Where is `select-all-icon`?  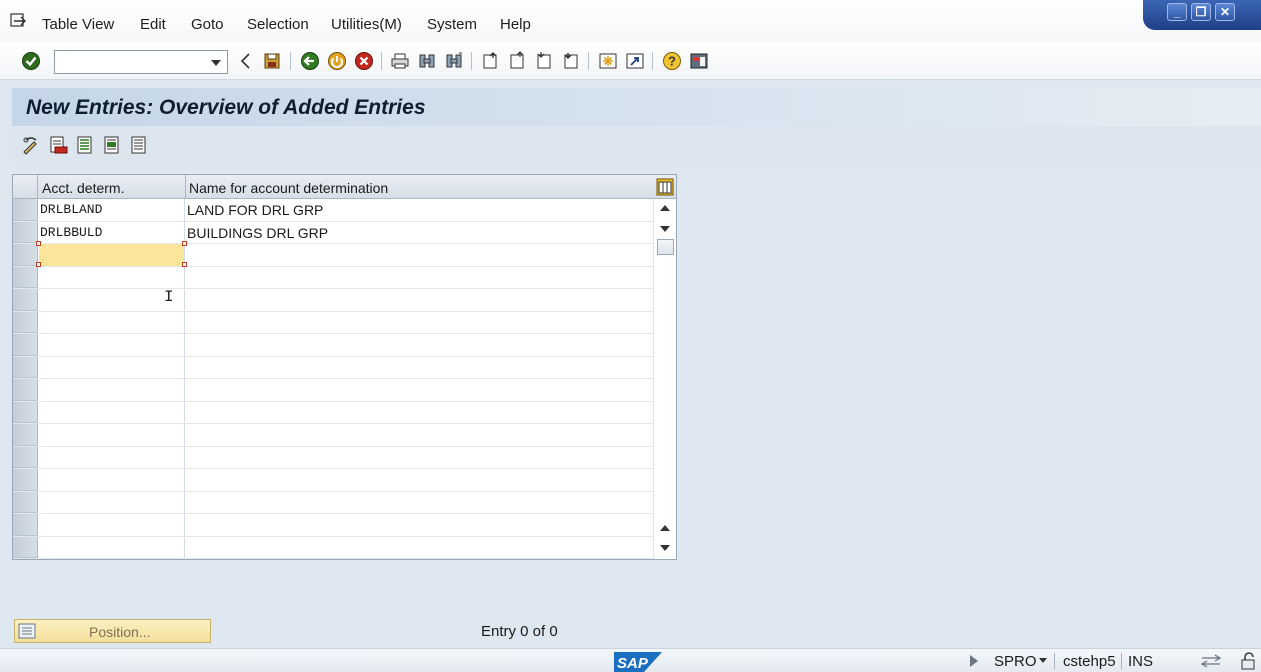
select-all-icon is located at coordinates (85, 145).